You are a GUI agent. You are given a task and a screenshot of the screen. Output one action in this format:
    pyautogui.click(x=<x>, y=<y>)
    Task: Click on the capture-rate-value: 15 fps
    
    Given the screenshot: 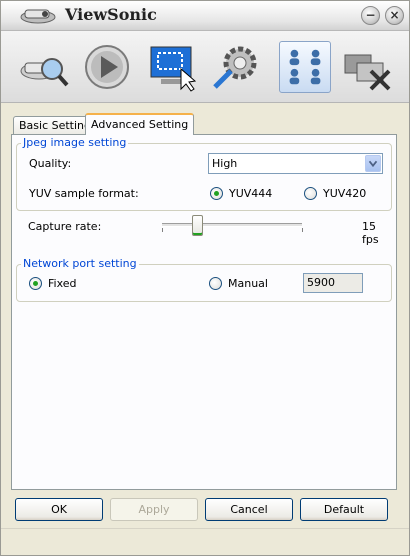 What is the action you would take?
    pyautogui.click(x=370, y=233)
    